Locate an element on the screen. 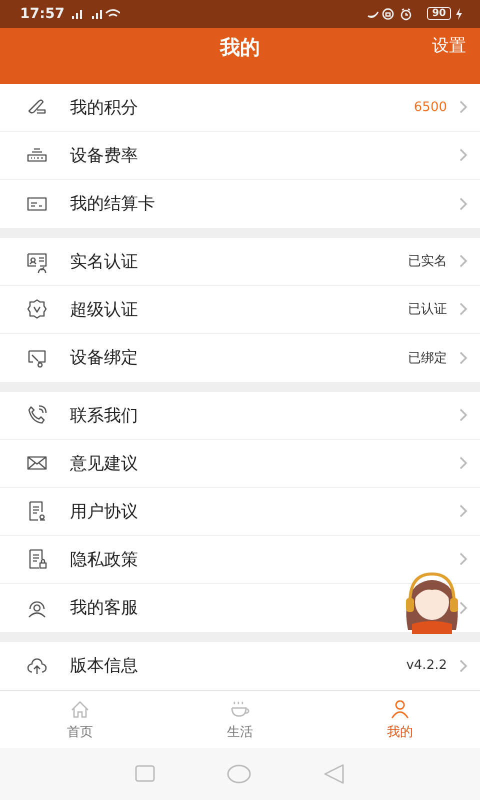  row-label: 我的积分 is located at coordinates (104, 107).